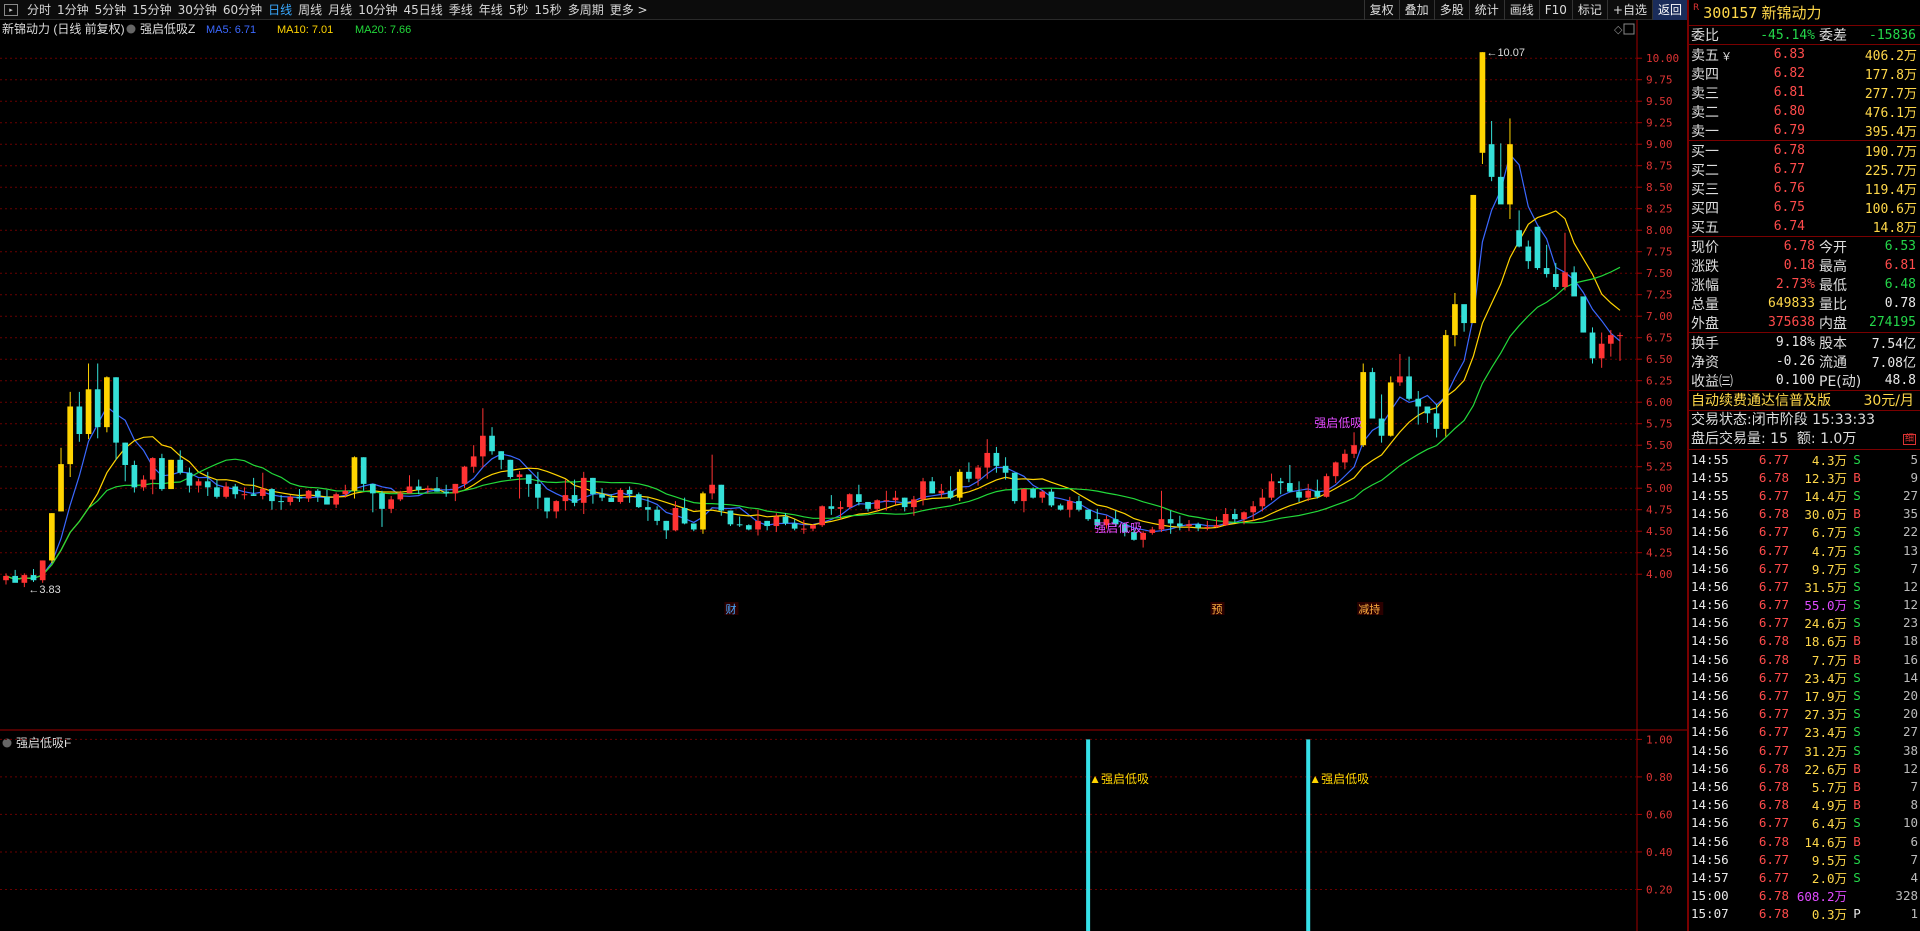 The image size is (1920, 931). What do you see at coordinates (1857, 914) in the screenshot?
I see `tick-side: P` at bounding box center [1857, 914].